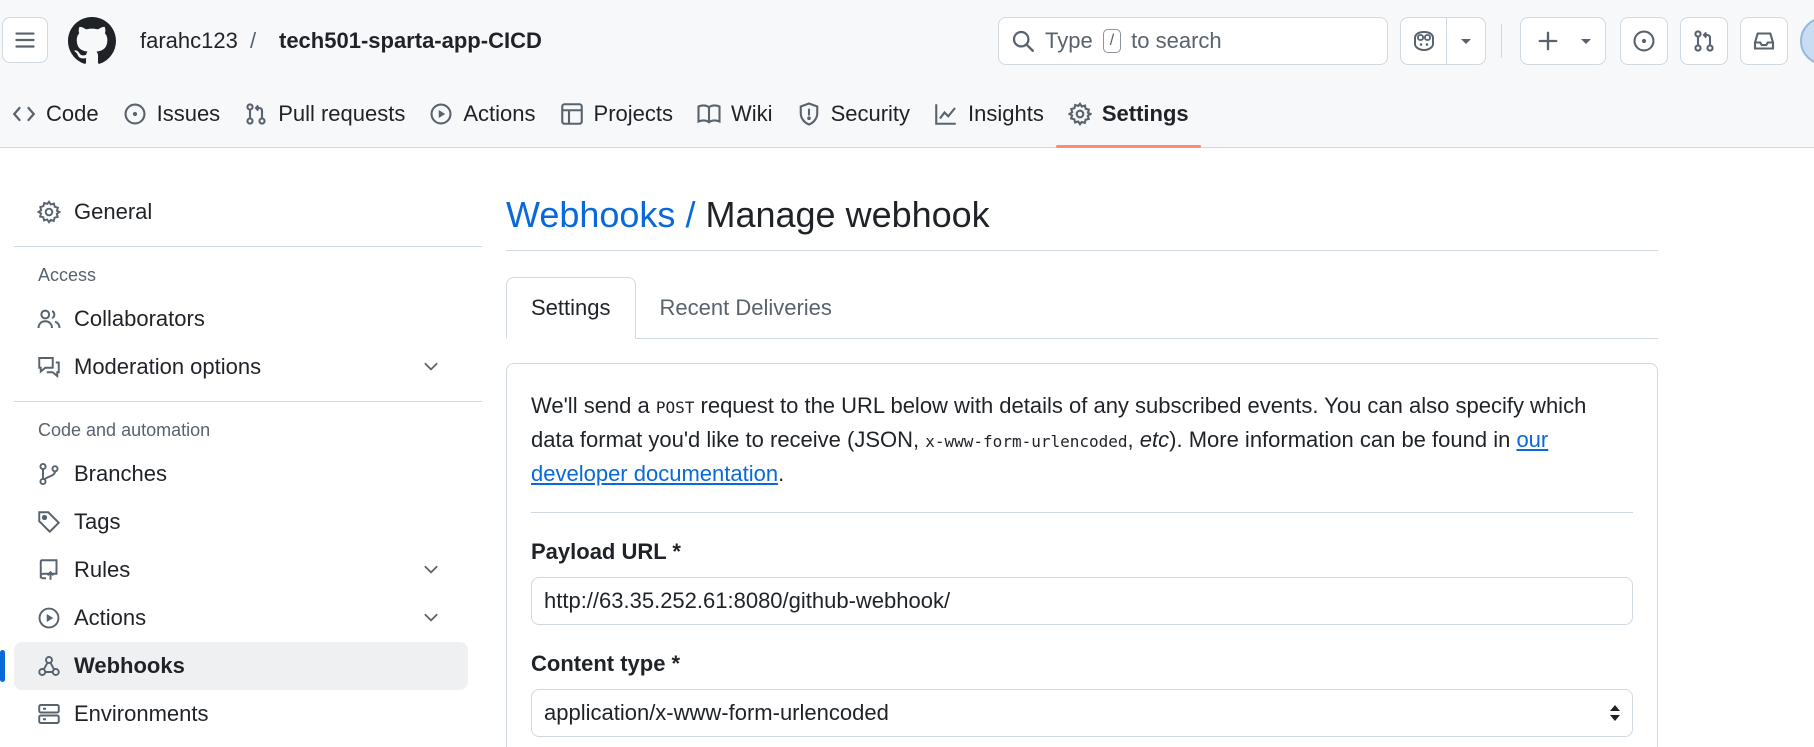  What do you see at coordinates (1082, 713) in the screenshot?
I see `content-type-select: application/x-www-form-urlencoded` at bounding box center [1082, 713].